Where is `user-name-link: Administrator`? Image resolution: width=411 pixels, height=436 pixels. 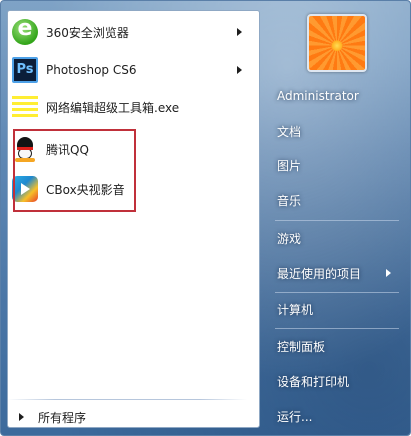 user-name-link: Administrator is located at coordinates (336, 96).